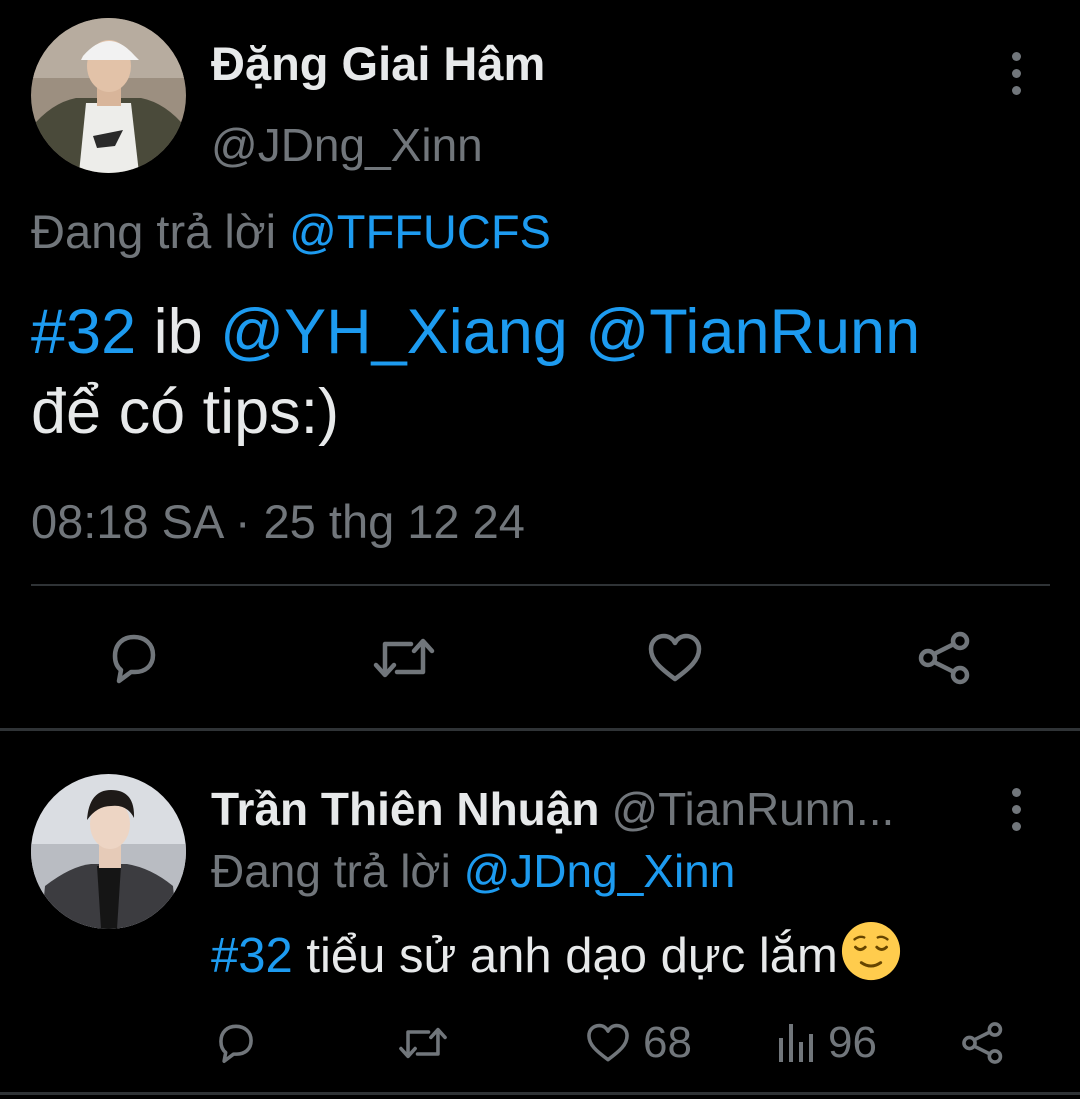 Image resolution: width=1080 pixels, height=1099 pixels. Describe the element at coordinates (347, 145) in the screenshot. I see `user-handle: @JDng_Xinn` at that location.